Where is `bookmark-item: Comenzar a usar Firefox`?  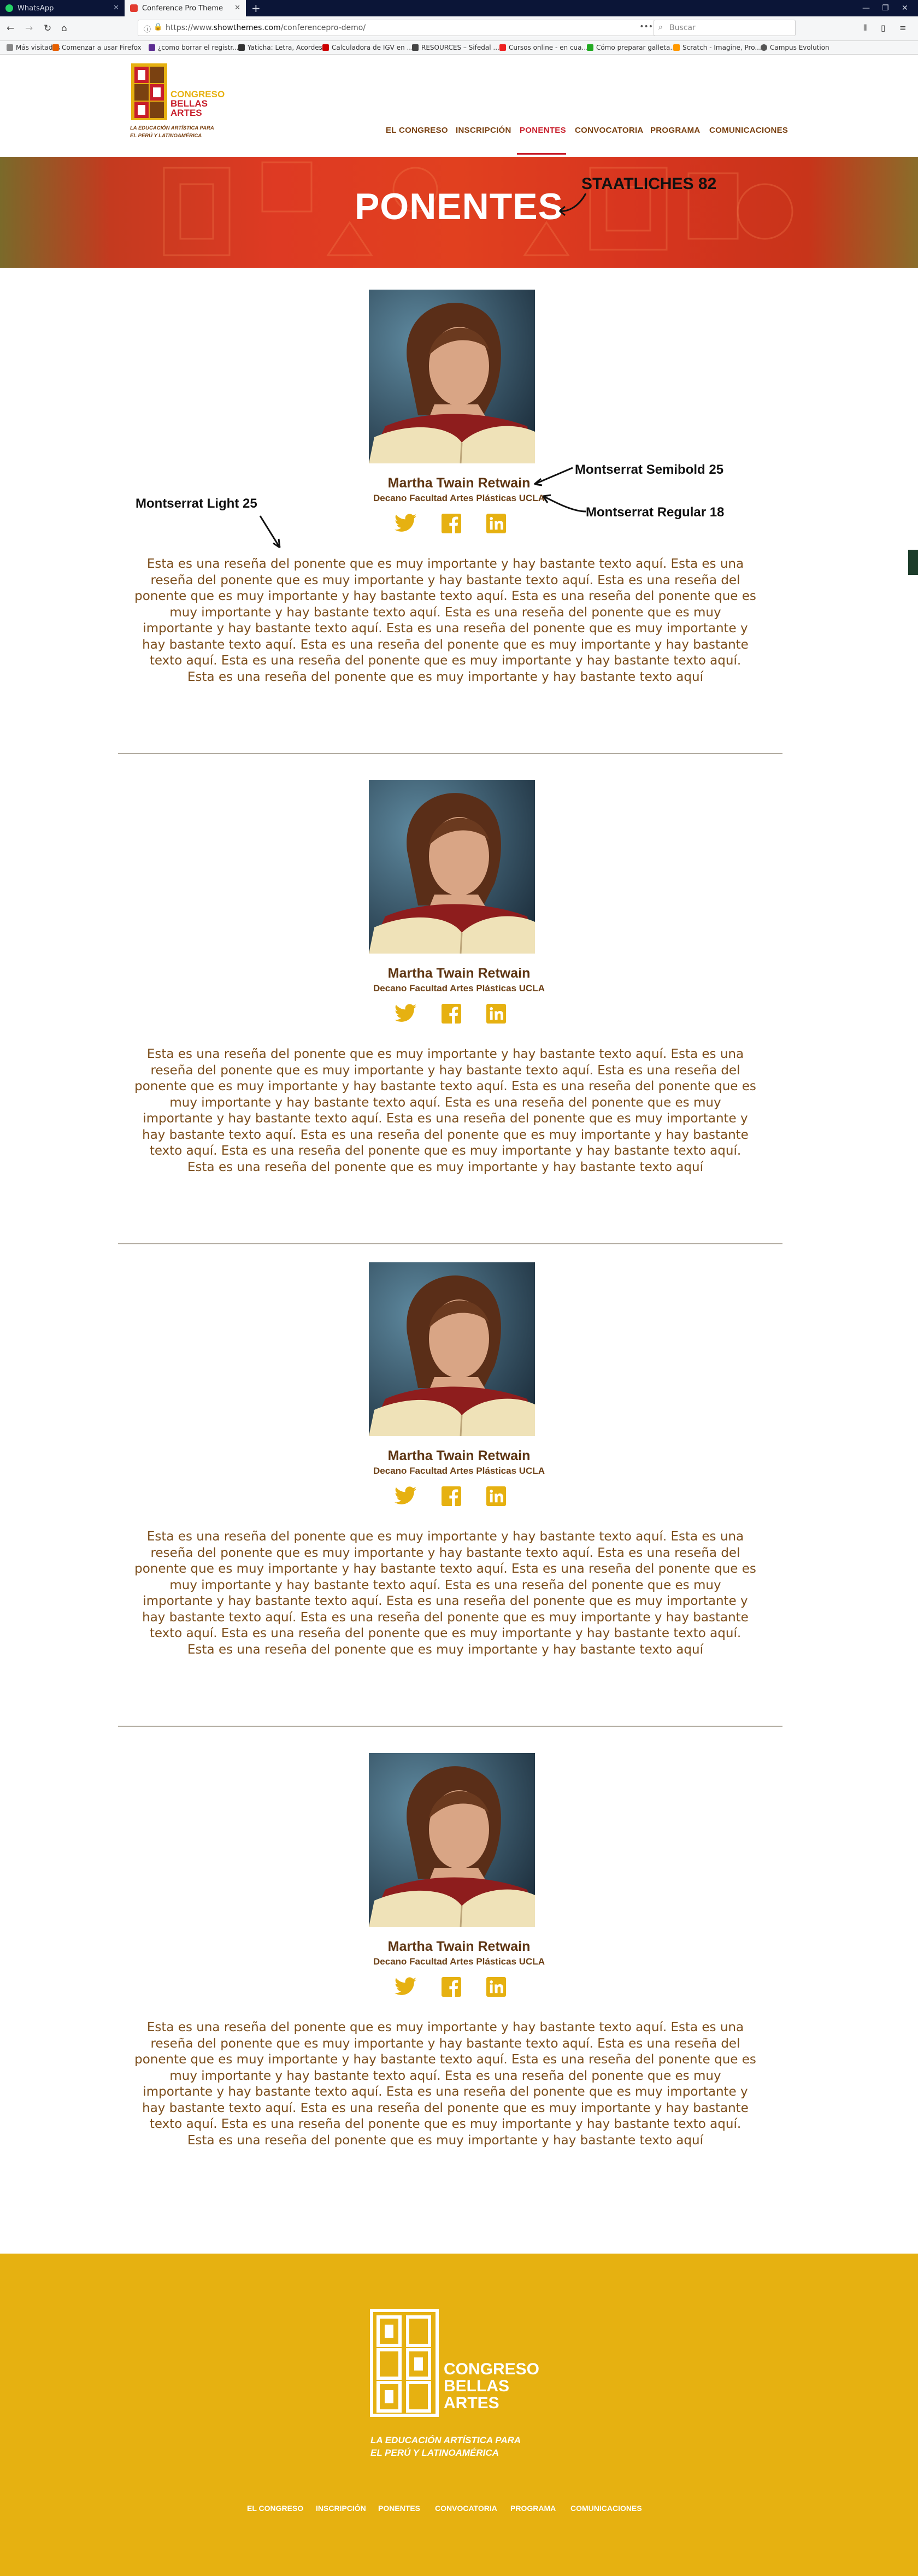
bookmark-item: Comenzar a usar Firefox is located at coordinates (97, 48).